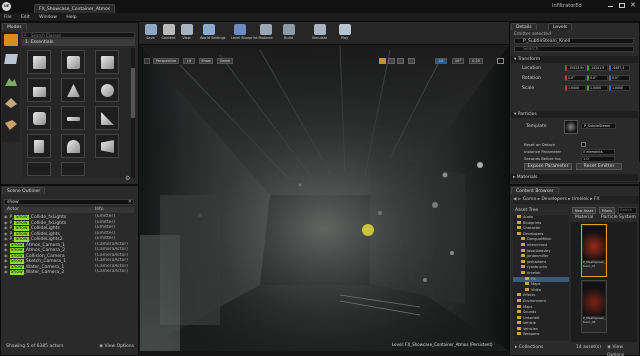  What do you see at coordinates (225, 61) in the screenshot?
I see `game-button: Game` at bounding box center [225, 61].